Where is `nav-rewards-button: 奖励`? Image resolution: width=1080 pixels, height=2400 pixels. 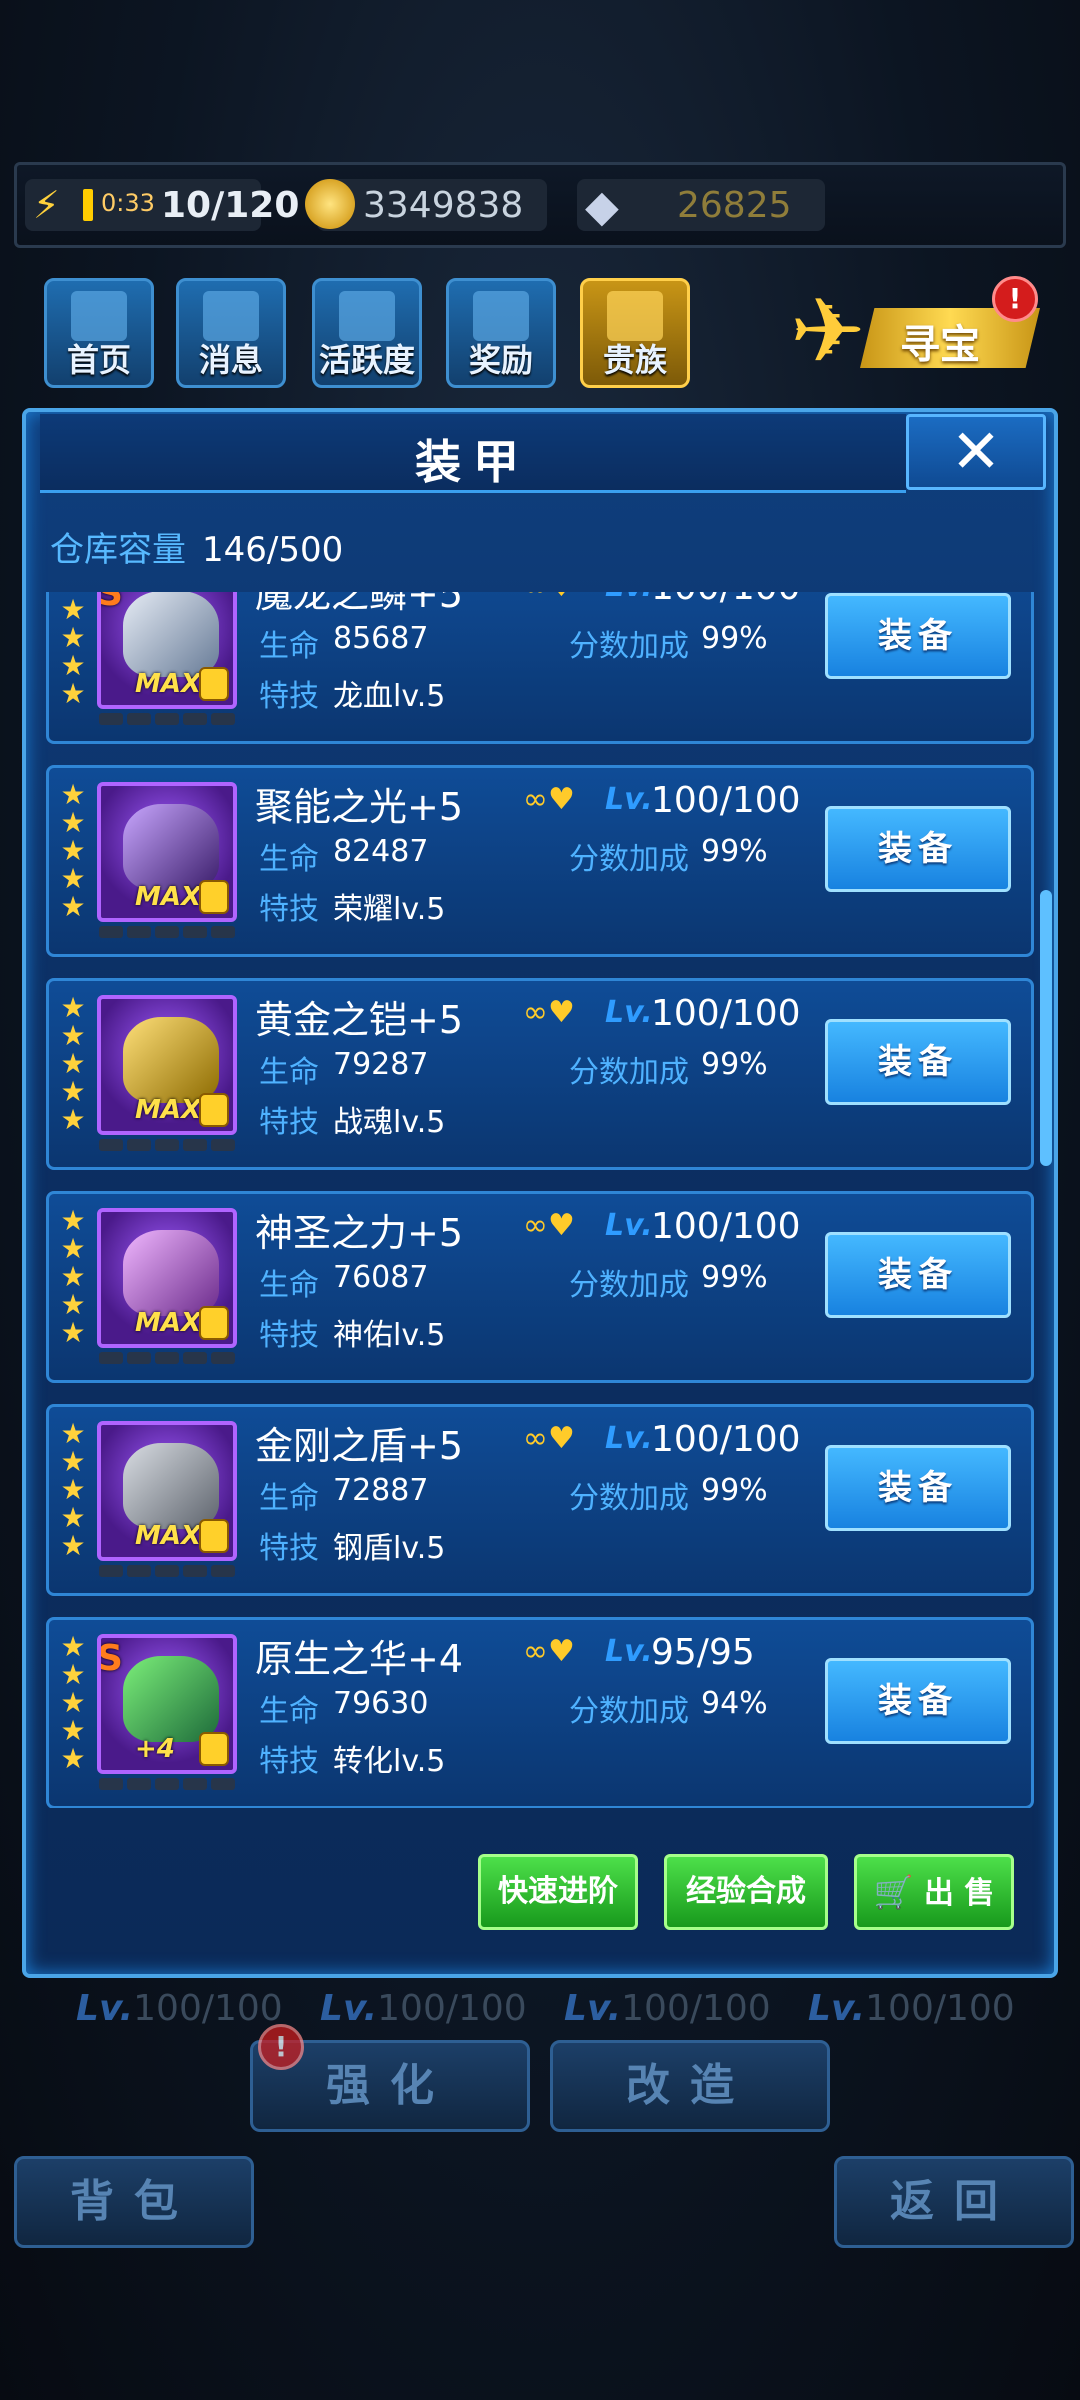
nav-rewards-button: 奖励 is located at coordinates (501, 333).